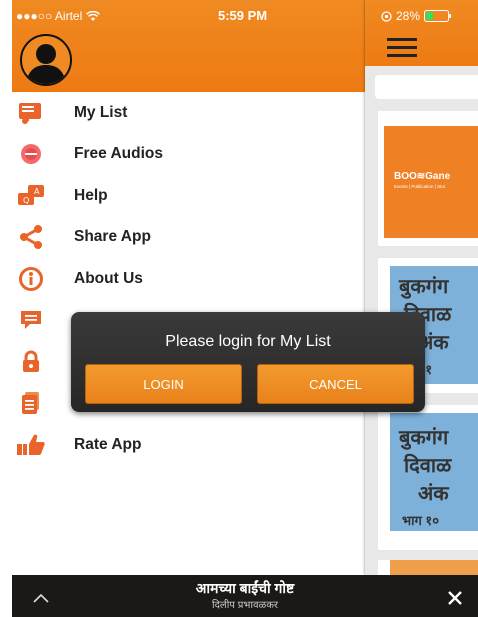 The height and width of the screenshot is (617, 478). What do you see at coordinates (31, 362) in the screenshot?
I see `lock-icon` at bounding box center [31, 362].